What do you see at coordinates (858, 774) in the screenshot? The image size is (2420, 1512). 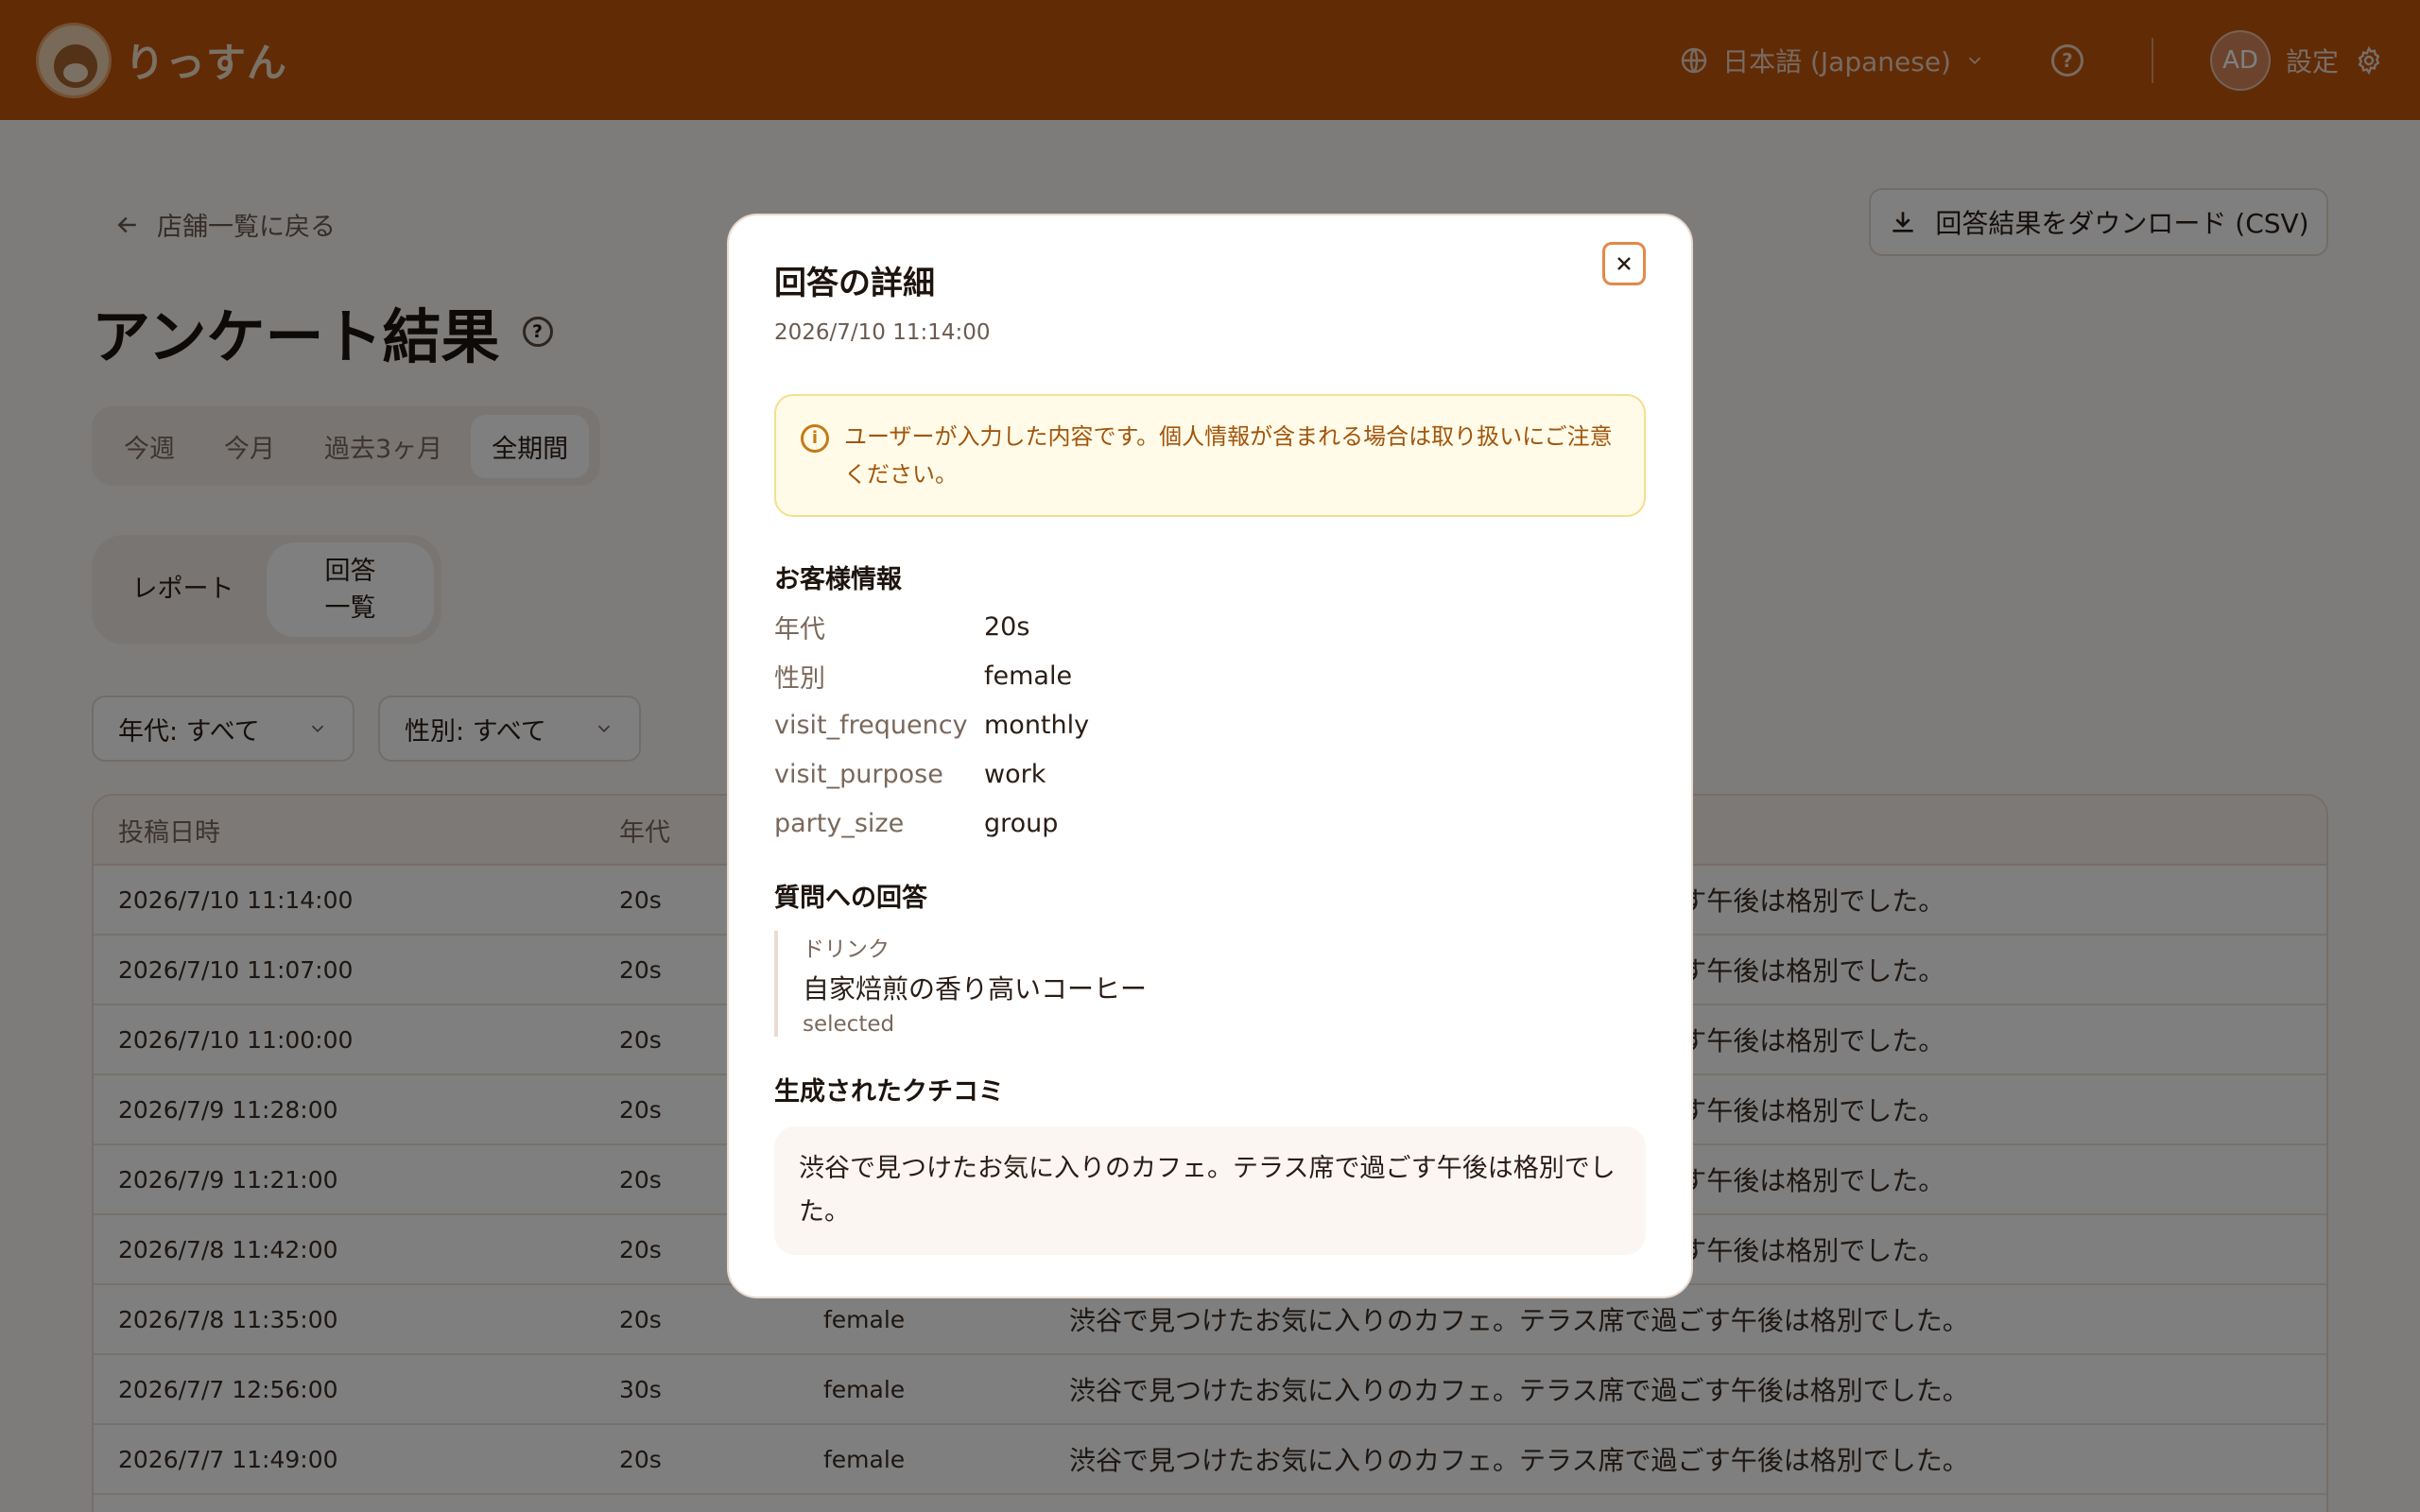 I see `info-label: visit_purpose` at bounding box center [858, 774].